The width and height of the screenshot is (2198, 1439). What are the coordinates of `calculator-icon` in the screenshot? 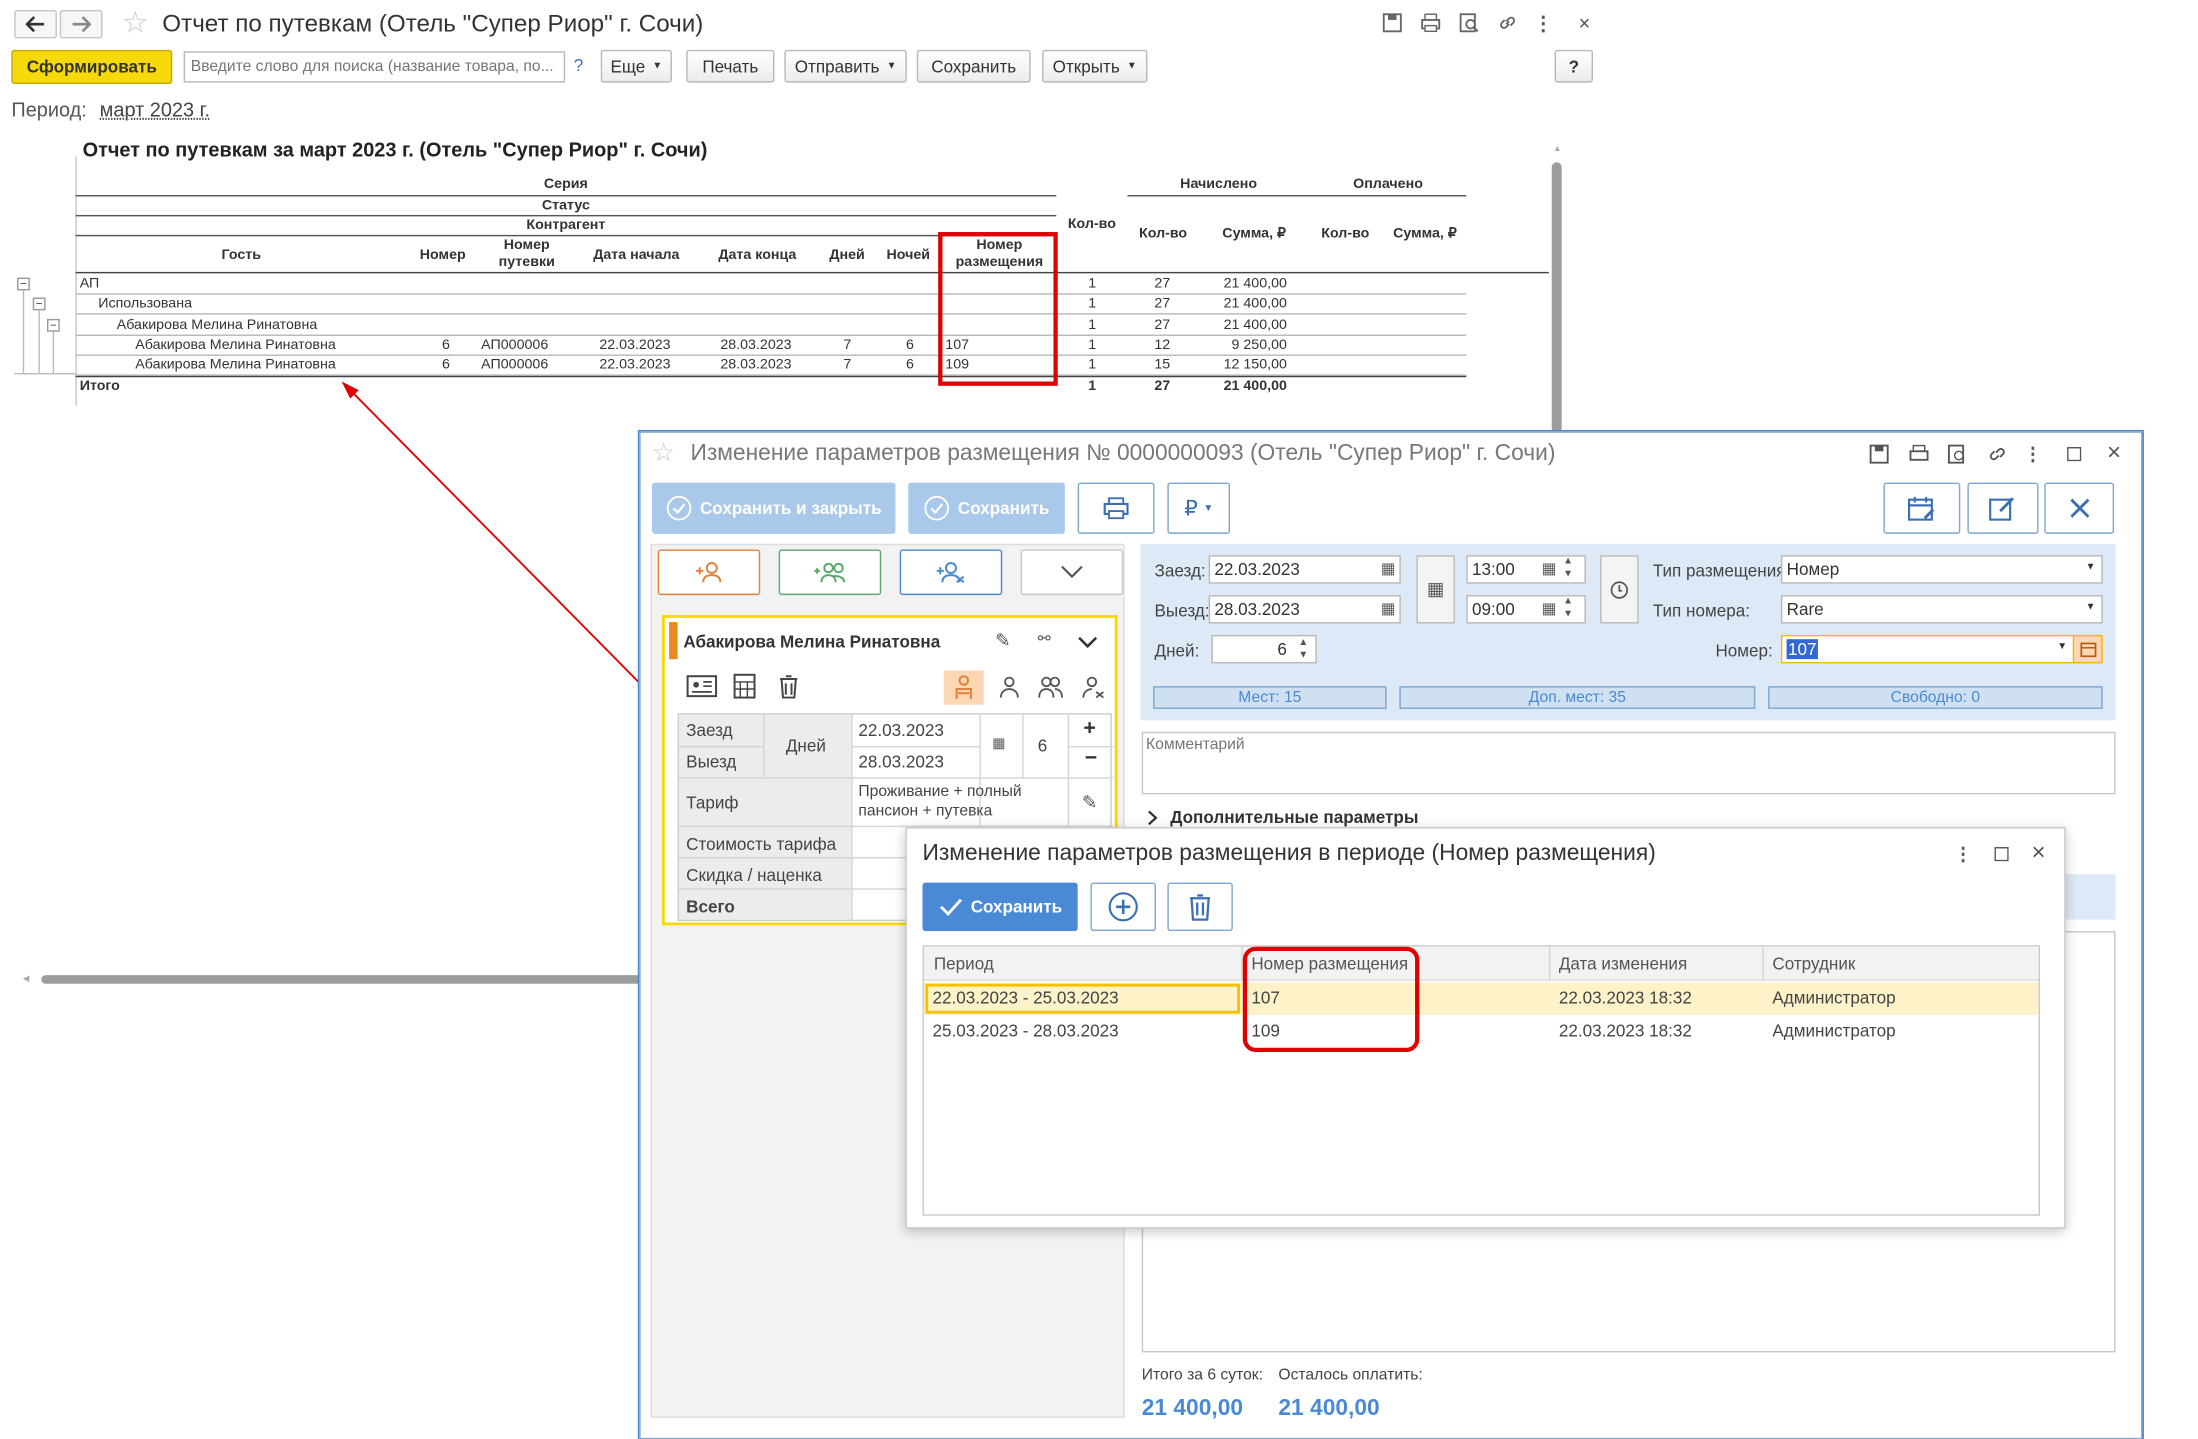 It's located at (744, 689).